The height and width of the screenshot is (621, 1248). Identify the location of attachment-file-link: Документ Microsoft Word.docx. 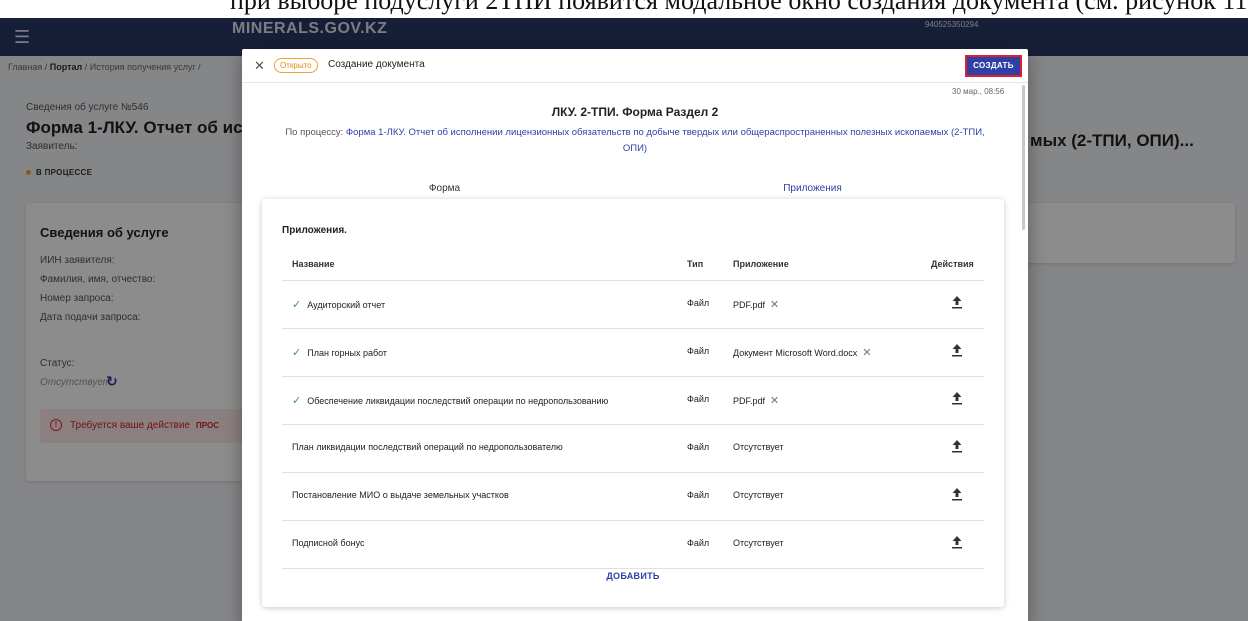
(795, 353).